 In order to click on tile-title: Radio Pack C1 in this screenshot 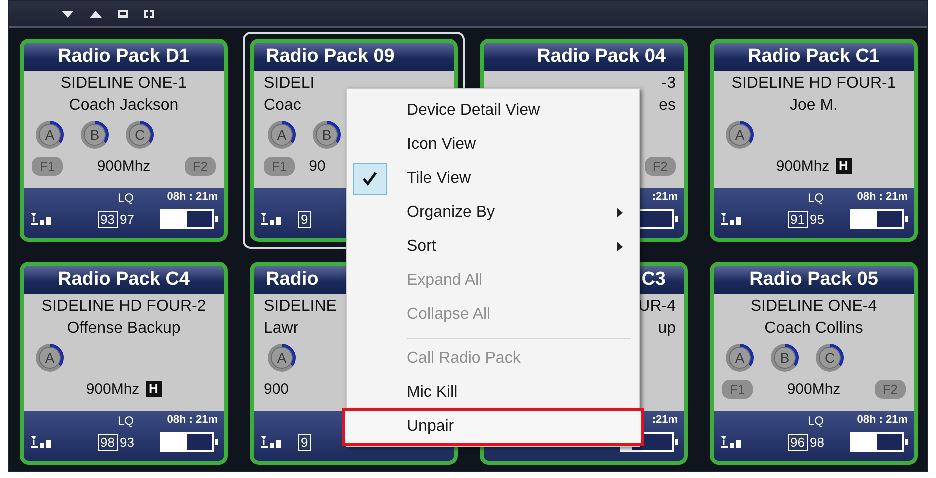, I will do `click(814, 57)`.